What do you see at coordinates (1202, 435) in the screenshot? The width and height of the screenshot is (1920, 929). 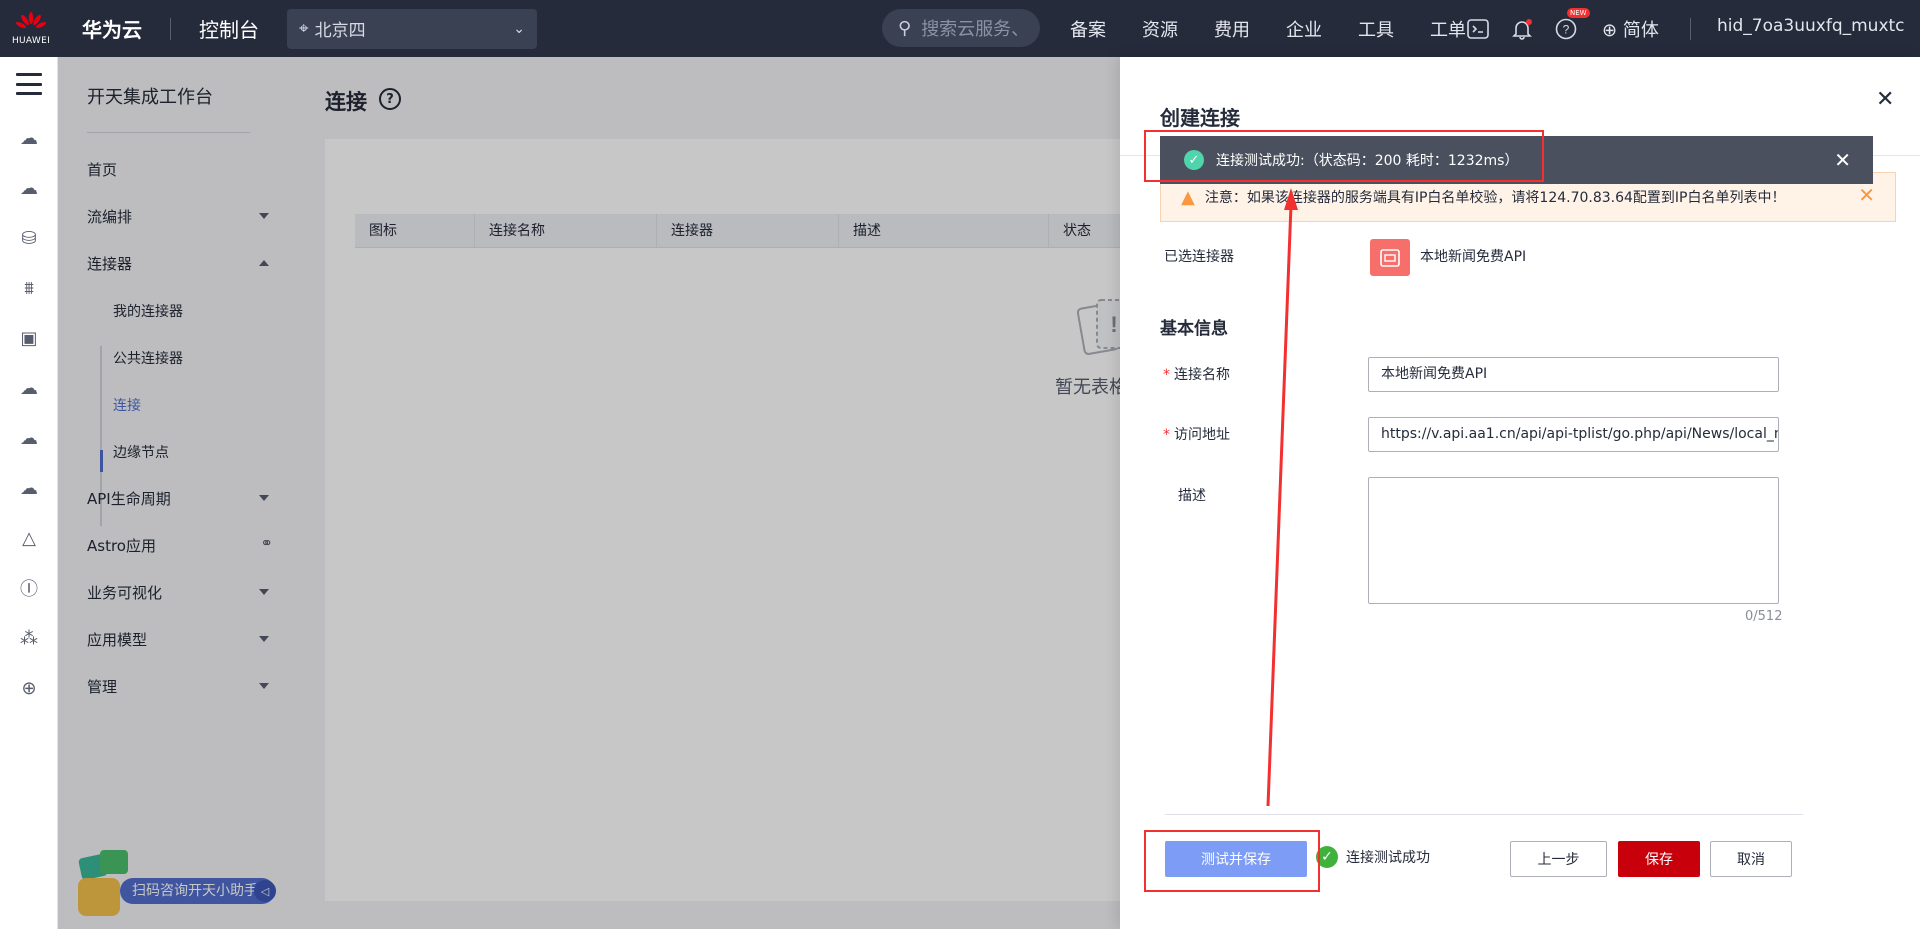 I see `field-label-text: 访问地址` at bounding box center [1202, 435].